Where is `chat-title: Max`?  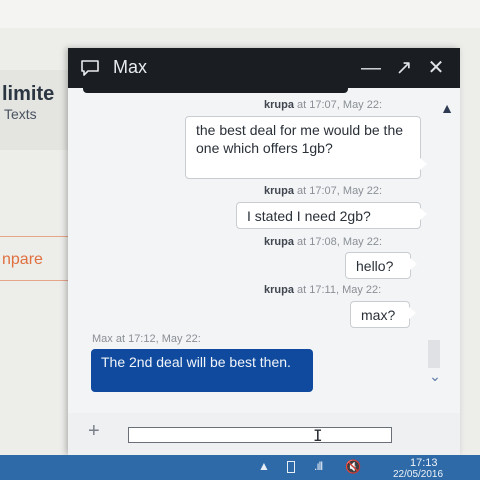 chat-title: Max is located at coordinates (130, 67).